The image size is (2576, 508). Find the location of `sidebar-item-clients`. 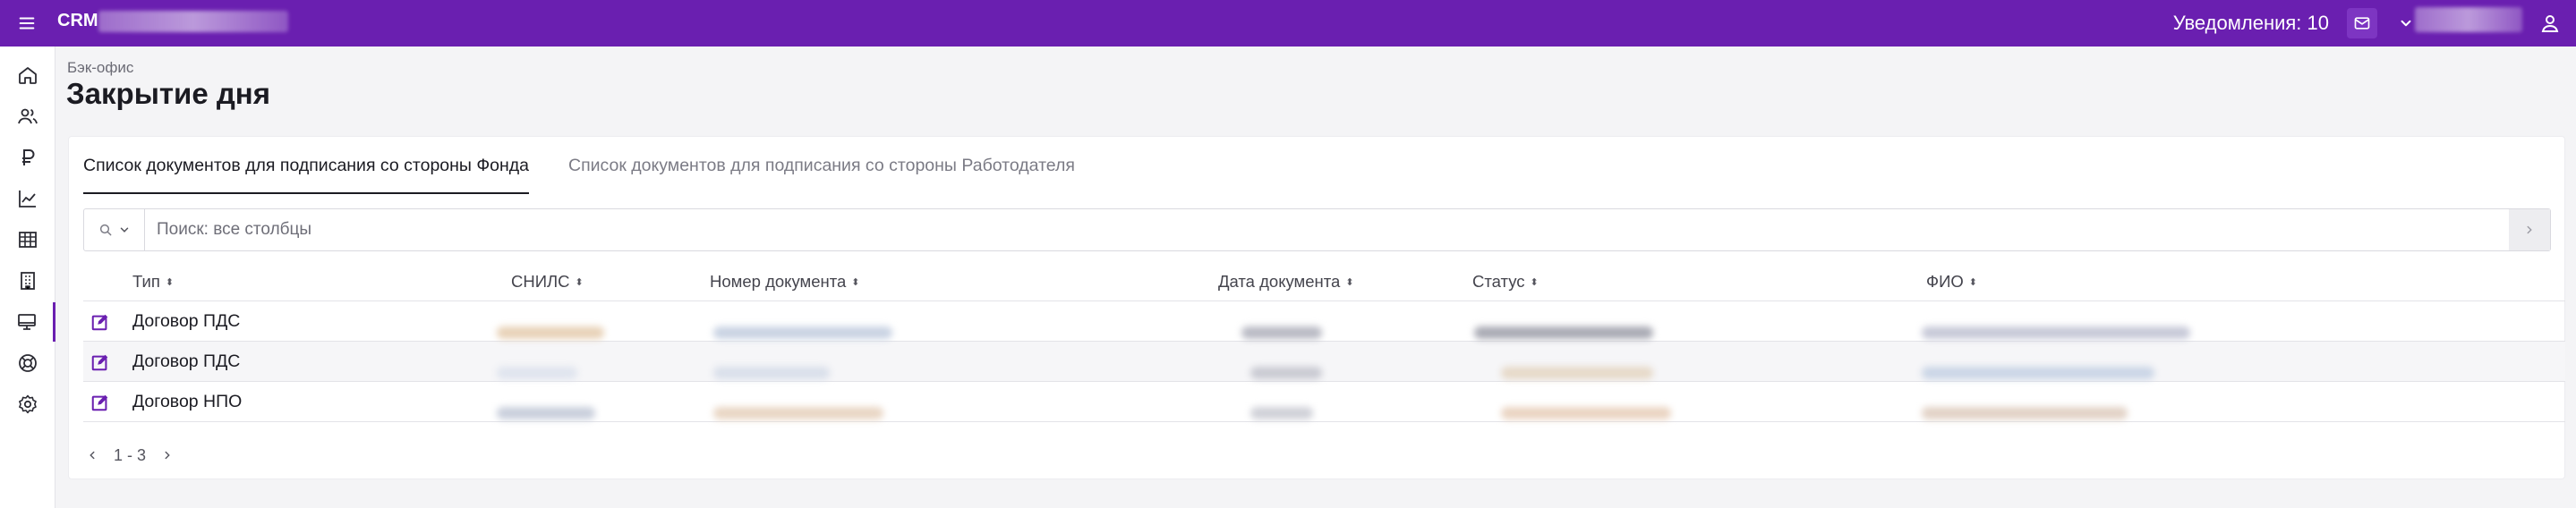

sidebar-item-clients is located at coordinates (27, 116).